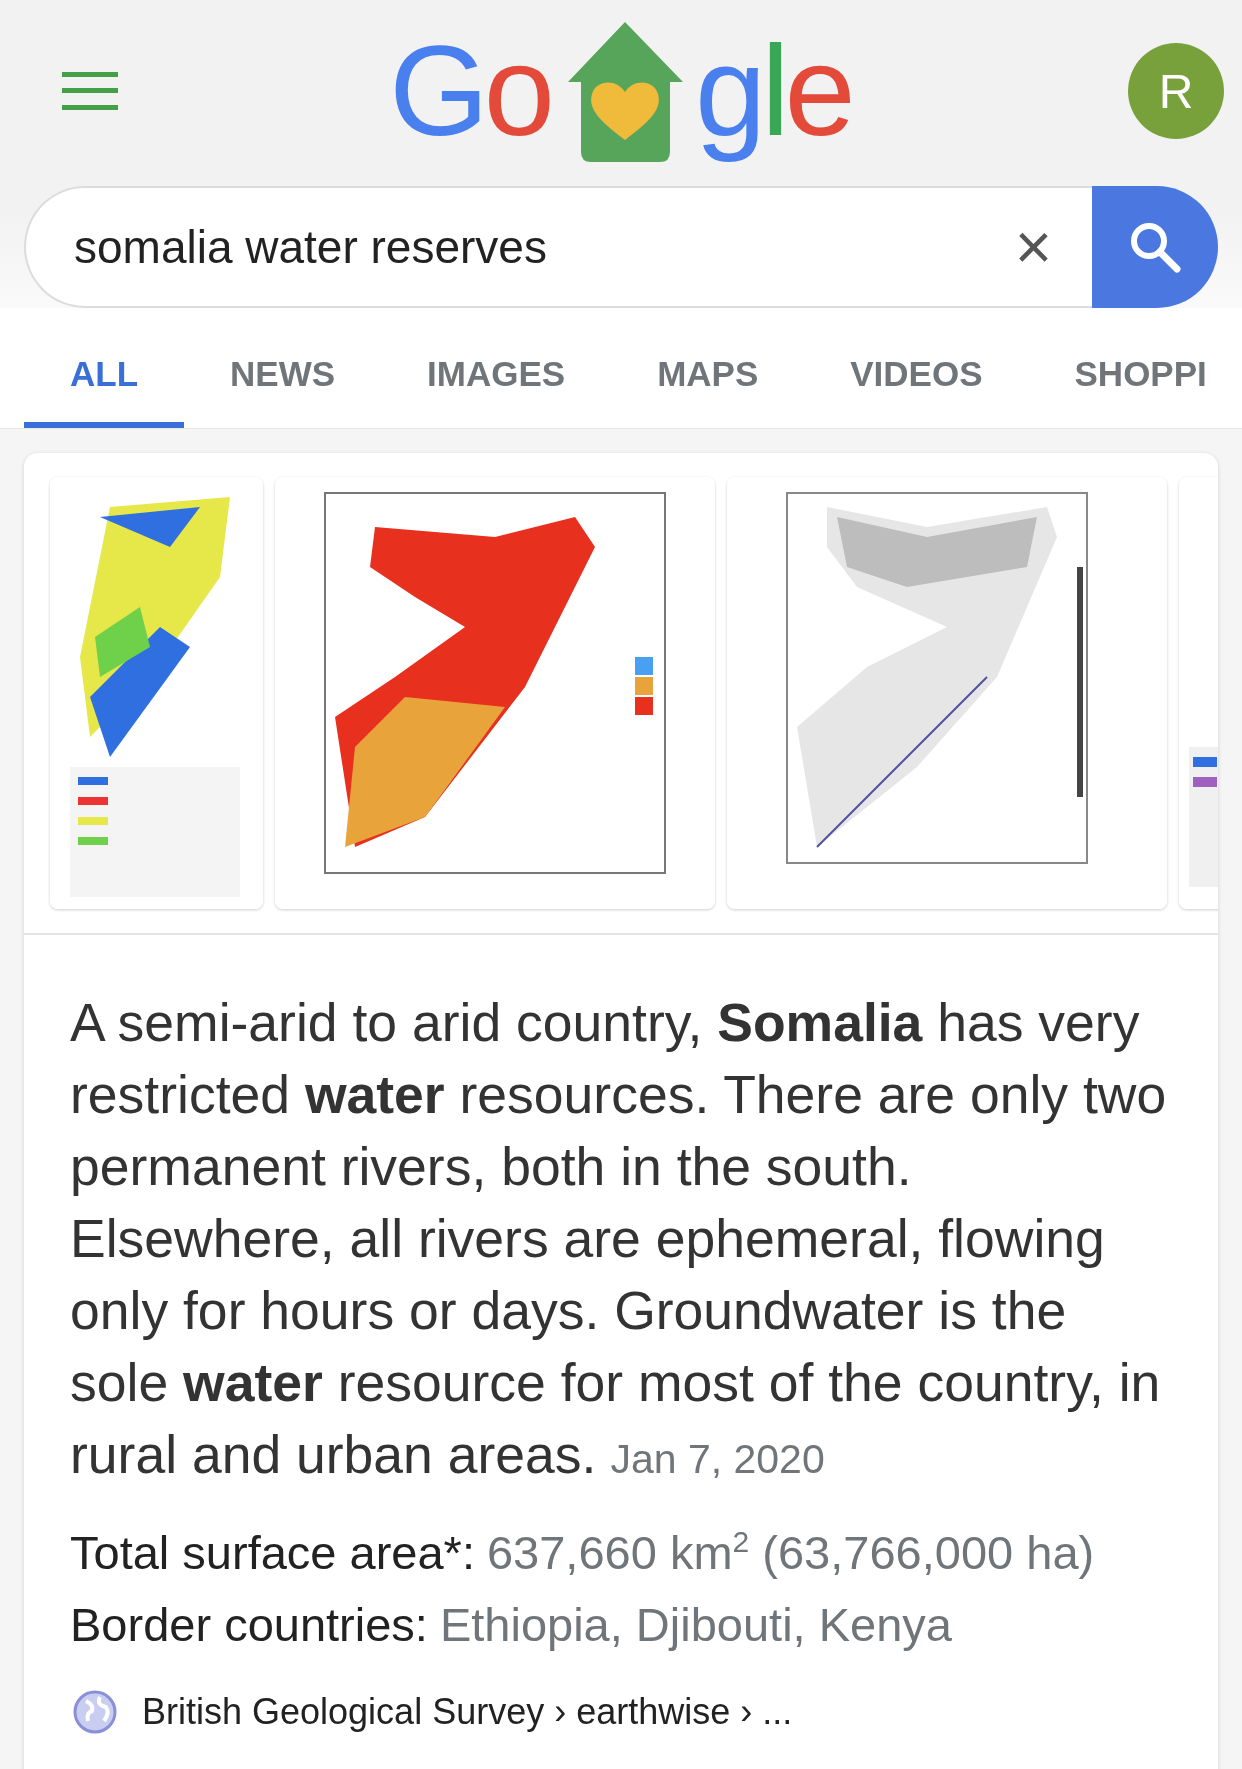 The image size is (1242, 1769). What do you see at coordinates (90, 91) in the screenshot?
I see `menu-icon` at bounding box center [90, 91].